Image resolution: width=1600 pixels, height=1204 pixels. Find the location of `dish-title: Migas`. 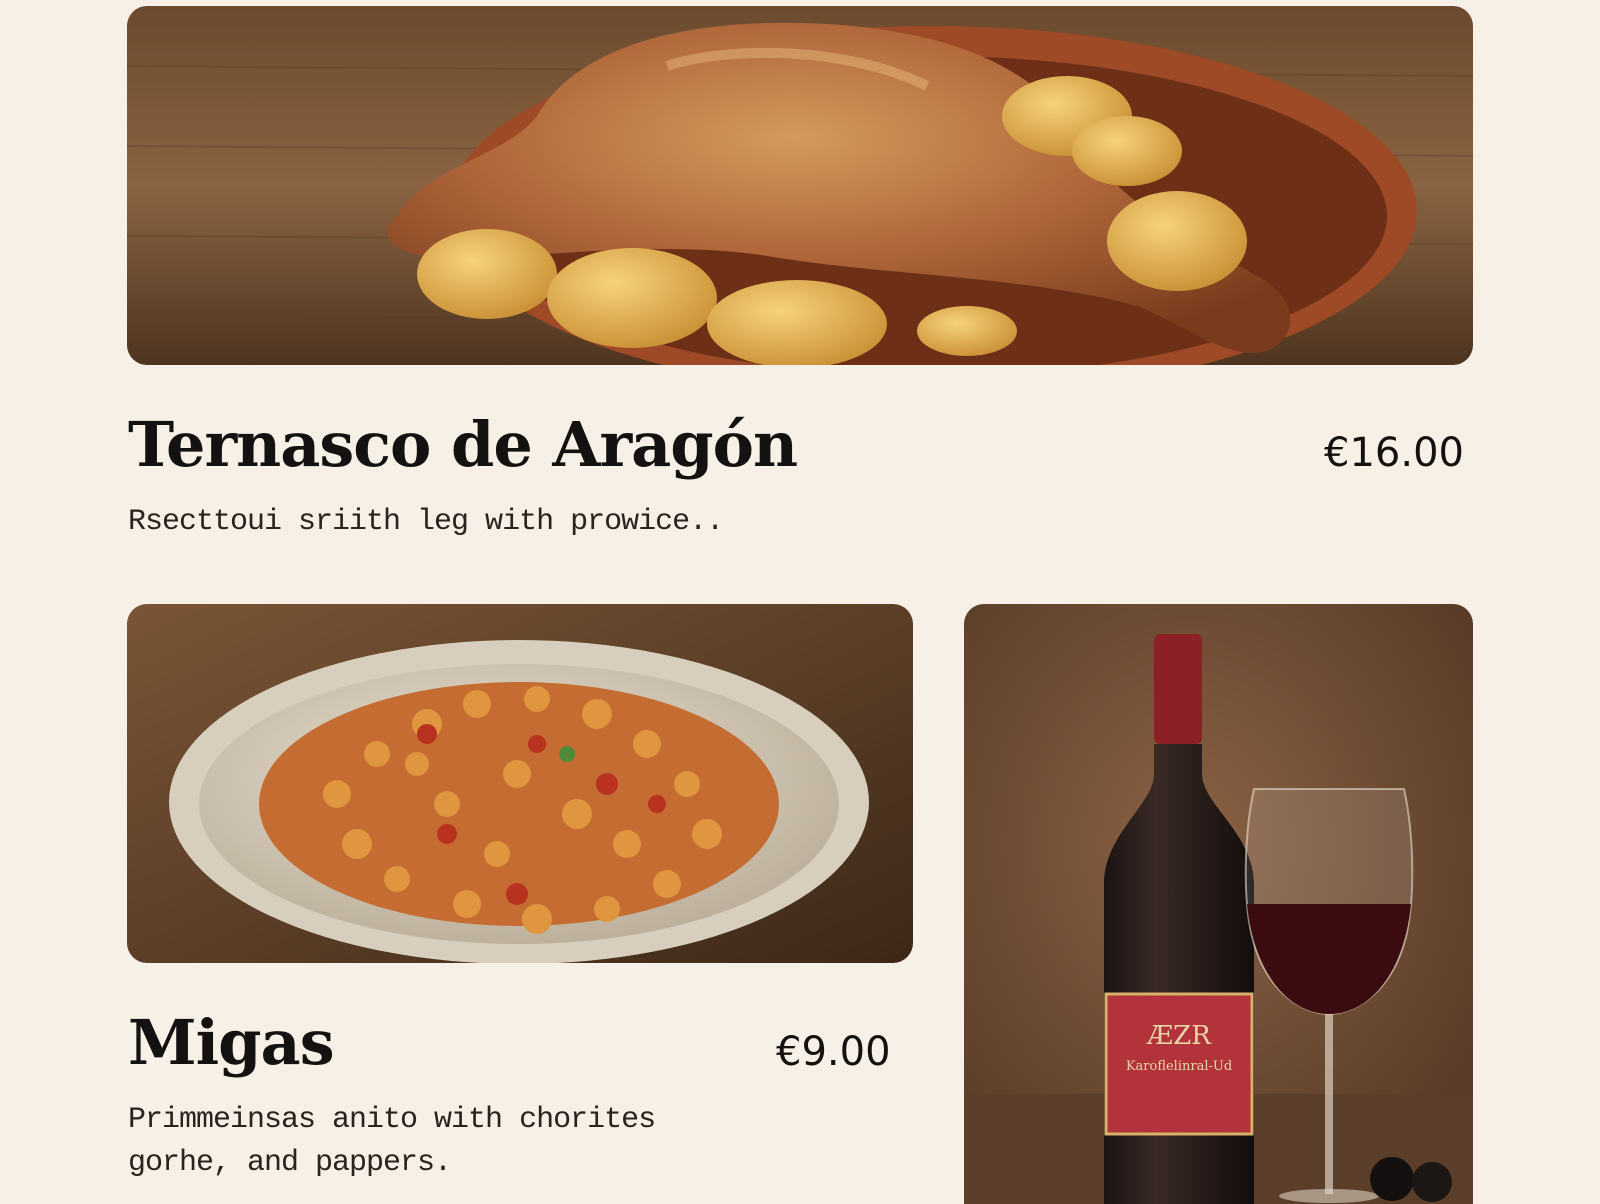

dish-title: Migas is located at coordinates (231, 1042).